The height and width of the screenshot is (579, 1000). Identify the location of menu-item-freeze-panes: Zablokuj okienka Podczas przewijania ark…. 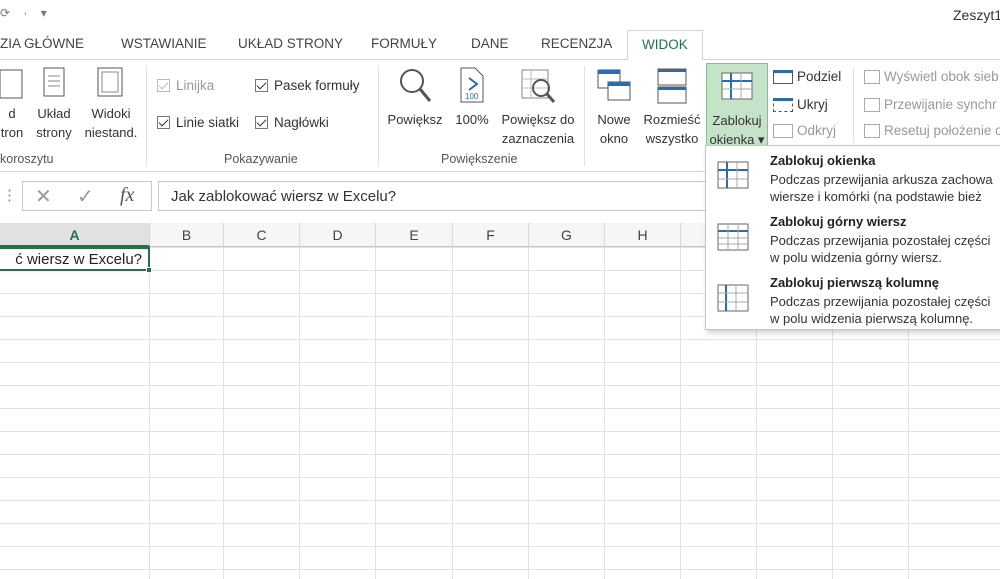
(853, 177).